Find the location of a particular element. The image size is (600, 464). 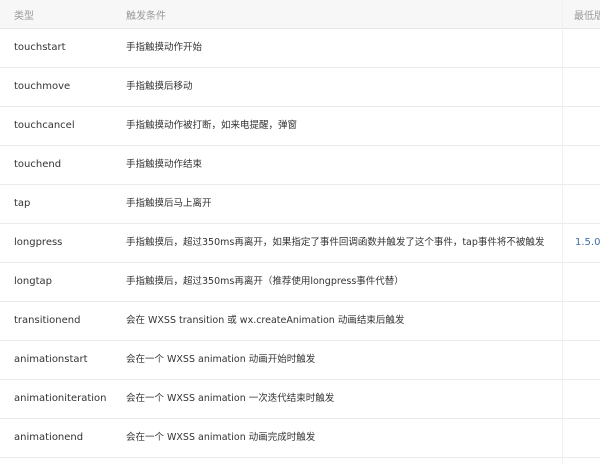

event-condition: 会在一个 WXSS animation 动画开始时触发 is located at coordinates (221, 359).